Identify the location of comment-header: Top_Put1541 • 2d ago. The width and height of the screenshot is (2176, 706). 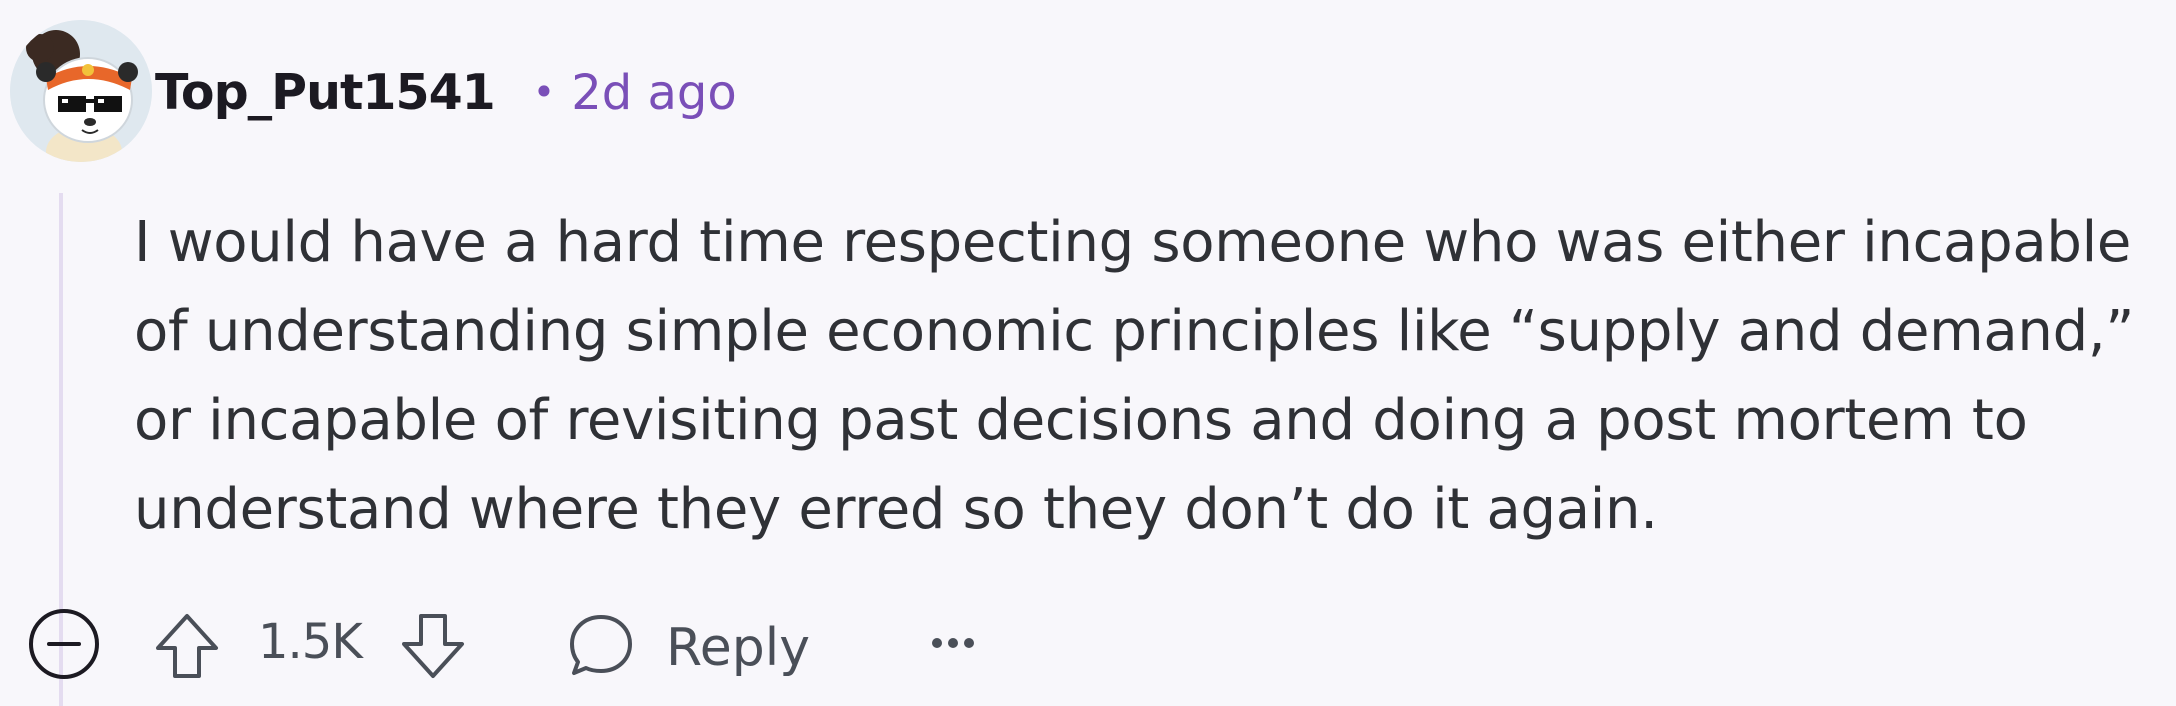
(446, 92).